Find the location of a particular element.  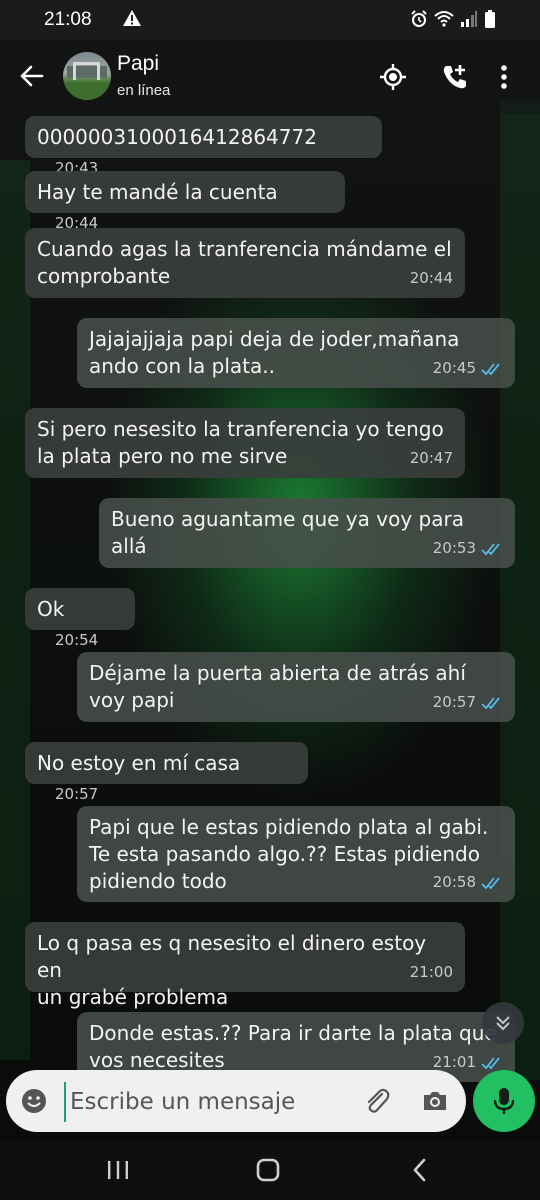

status-bar: 21:08 is located at coordinates (270, 20).